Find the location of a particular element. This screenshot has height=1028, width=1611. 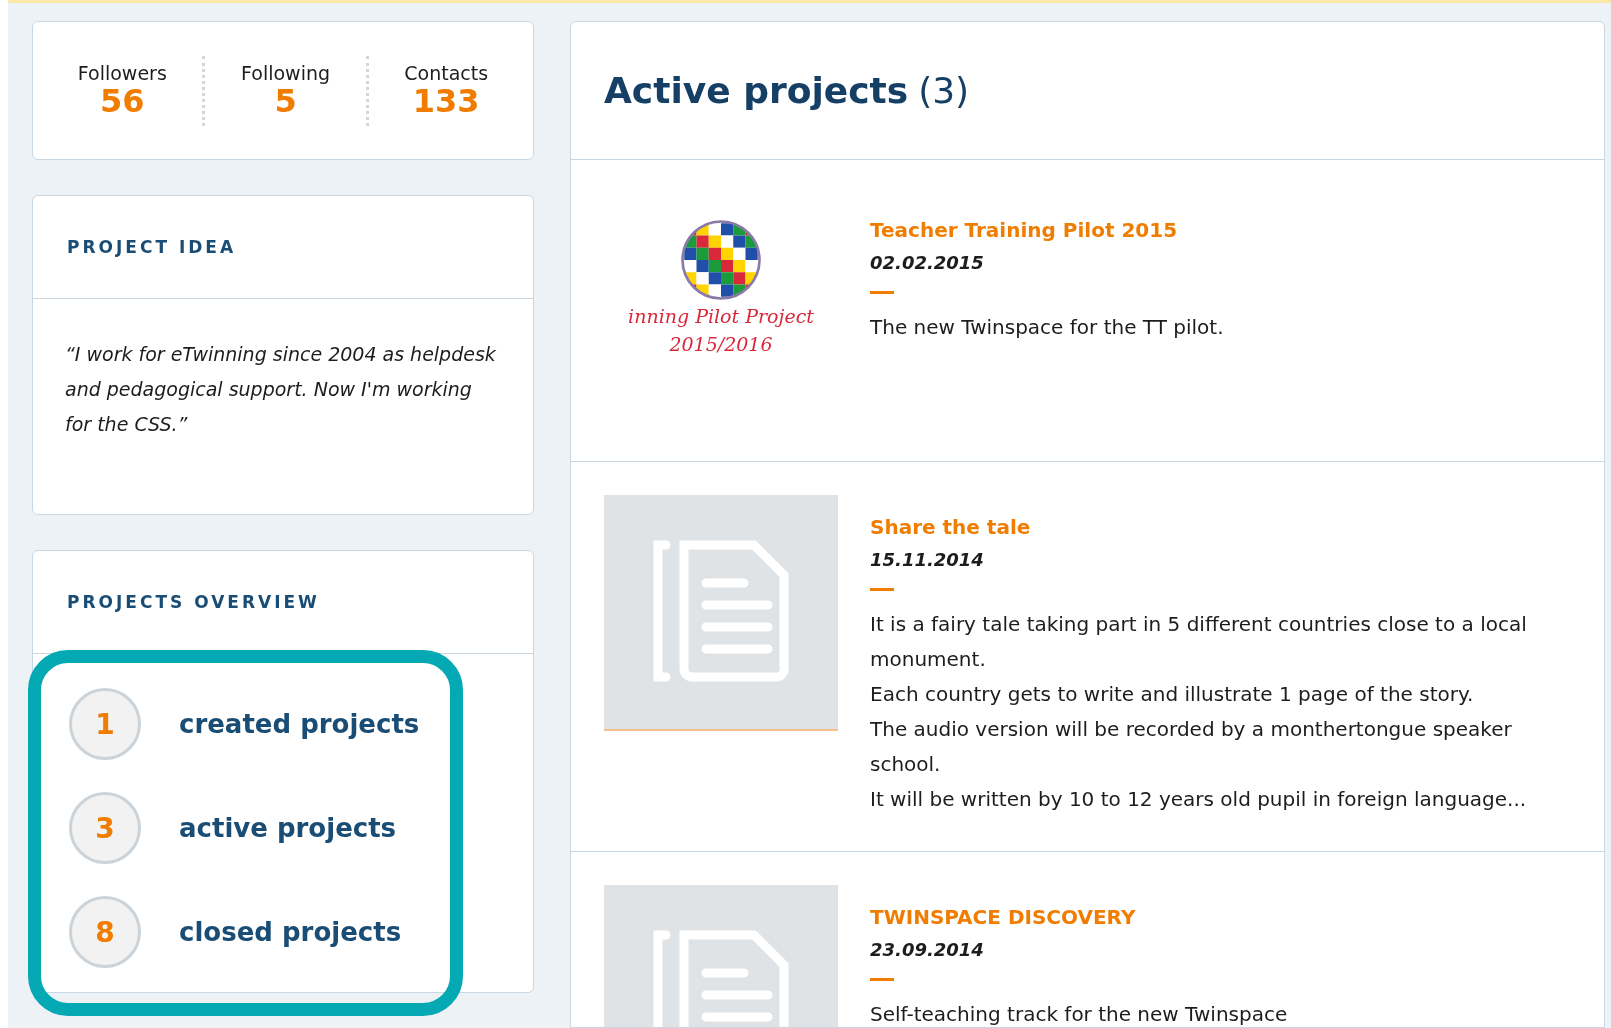

card-title: PROJECT IDEA is located at coordinates (152, 247).